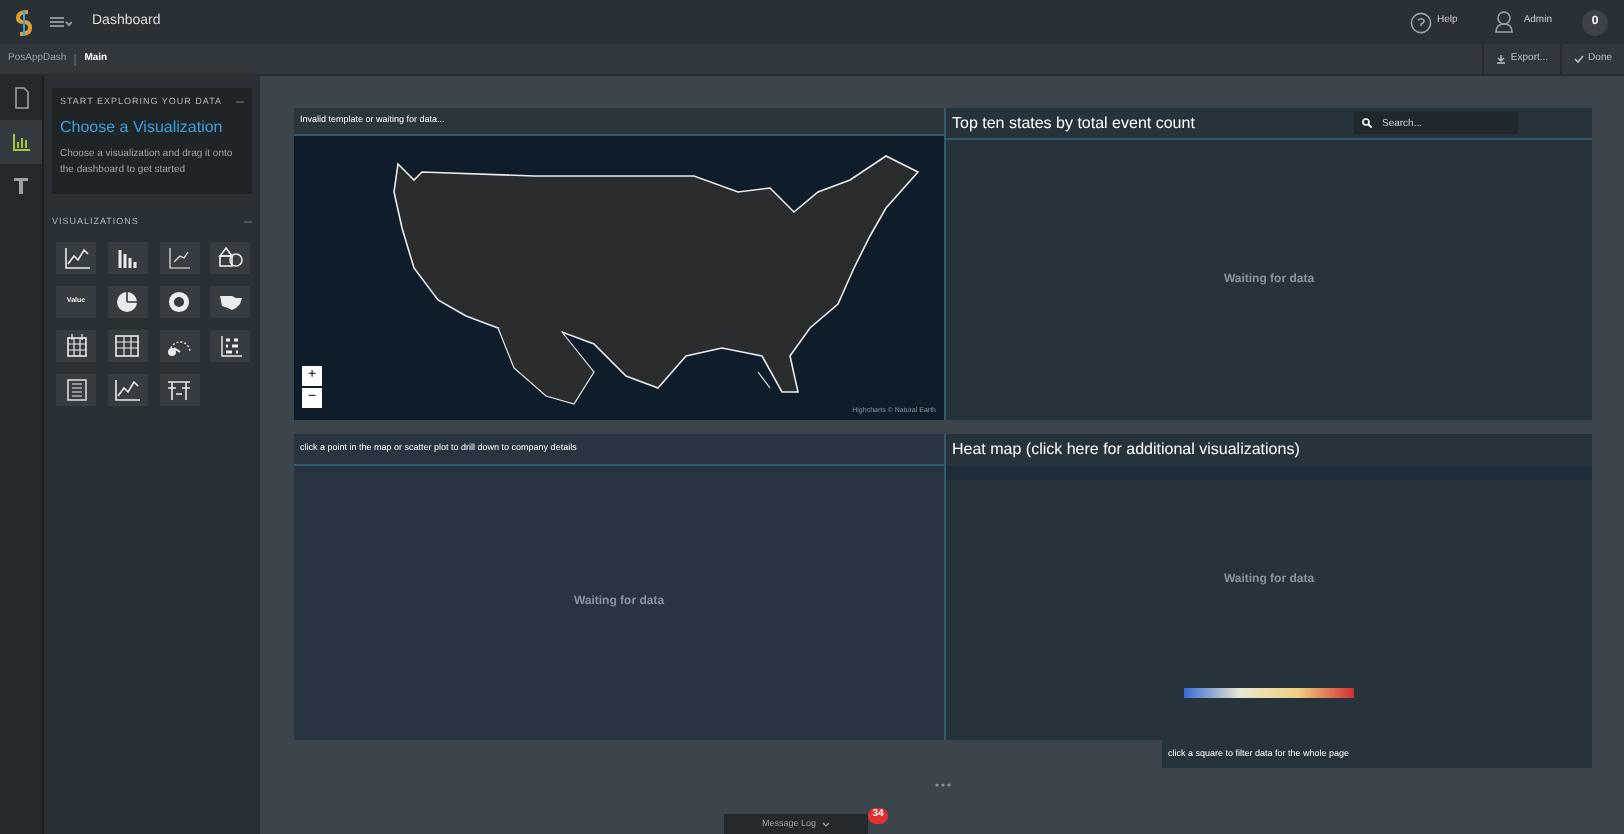 Image resolution: width=1624 pixels, height=834 pixels. What do you see at coordinates (1126, 450) in the screenshot?
I see `widget-title: Heat map (click here for additional visualizations)` at bounding box center [1126, 450].